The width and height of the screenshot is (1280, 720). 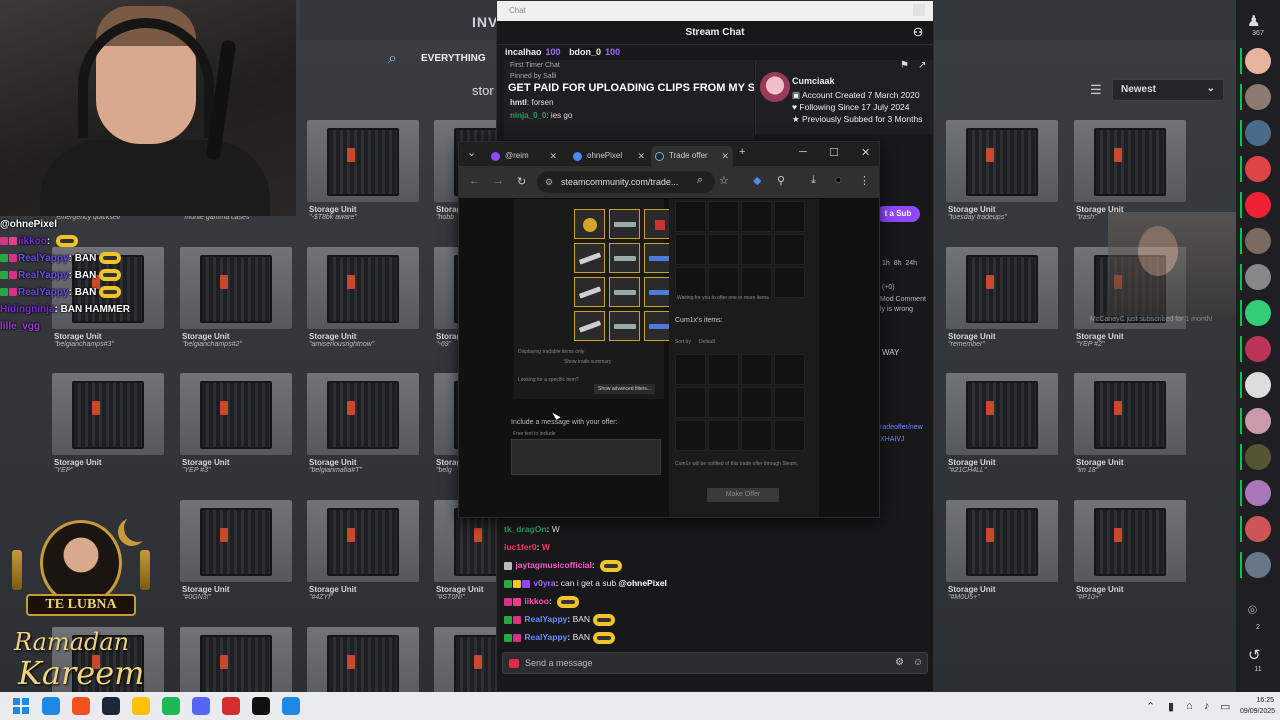 What do you see at coordinates (1168, 90) in the screenshot?
I see `sort-dropdown: Newest ⌄` at bounding box center [1168, 90].